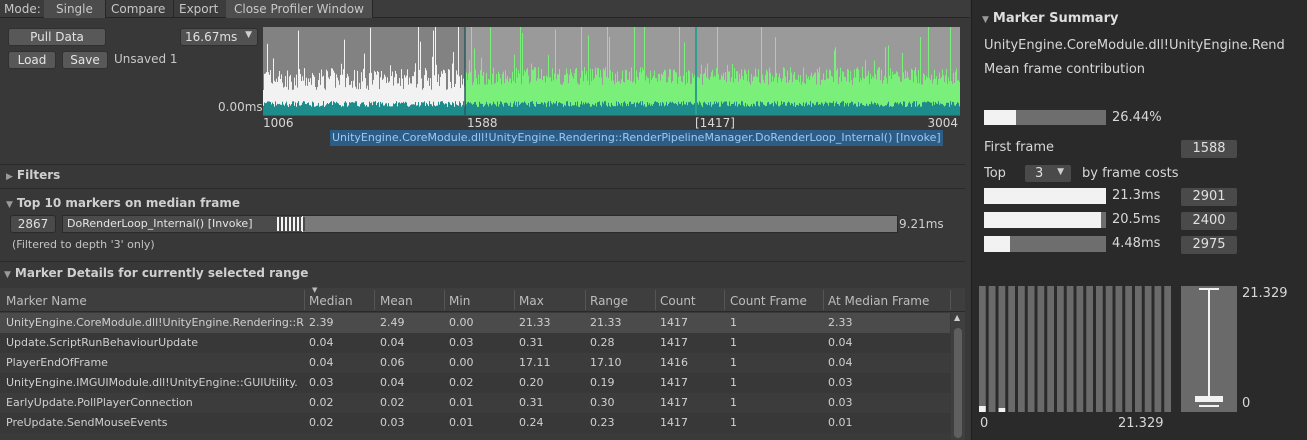  Describe the element at coordinates (606, 362) in the screenshot. I see `table-cell: 17.10` at that location.